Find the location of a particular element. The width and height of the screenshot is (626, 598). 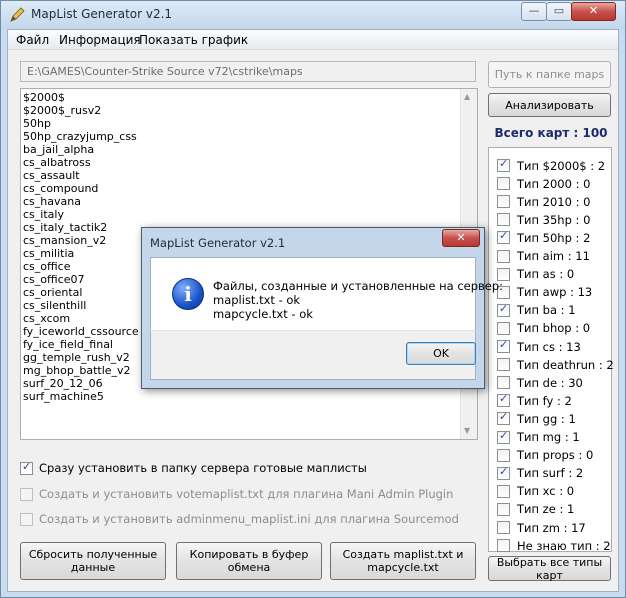

list-item: fy_ice_field_final is located at coordinates (81, 344).